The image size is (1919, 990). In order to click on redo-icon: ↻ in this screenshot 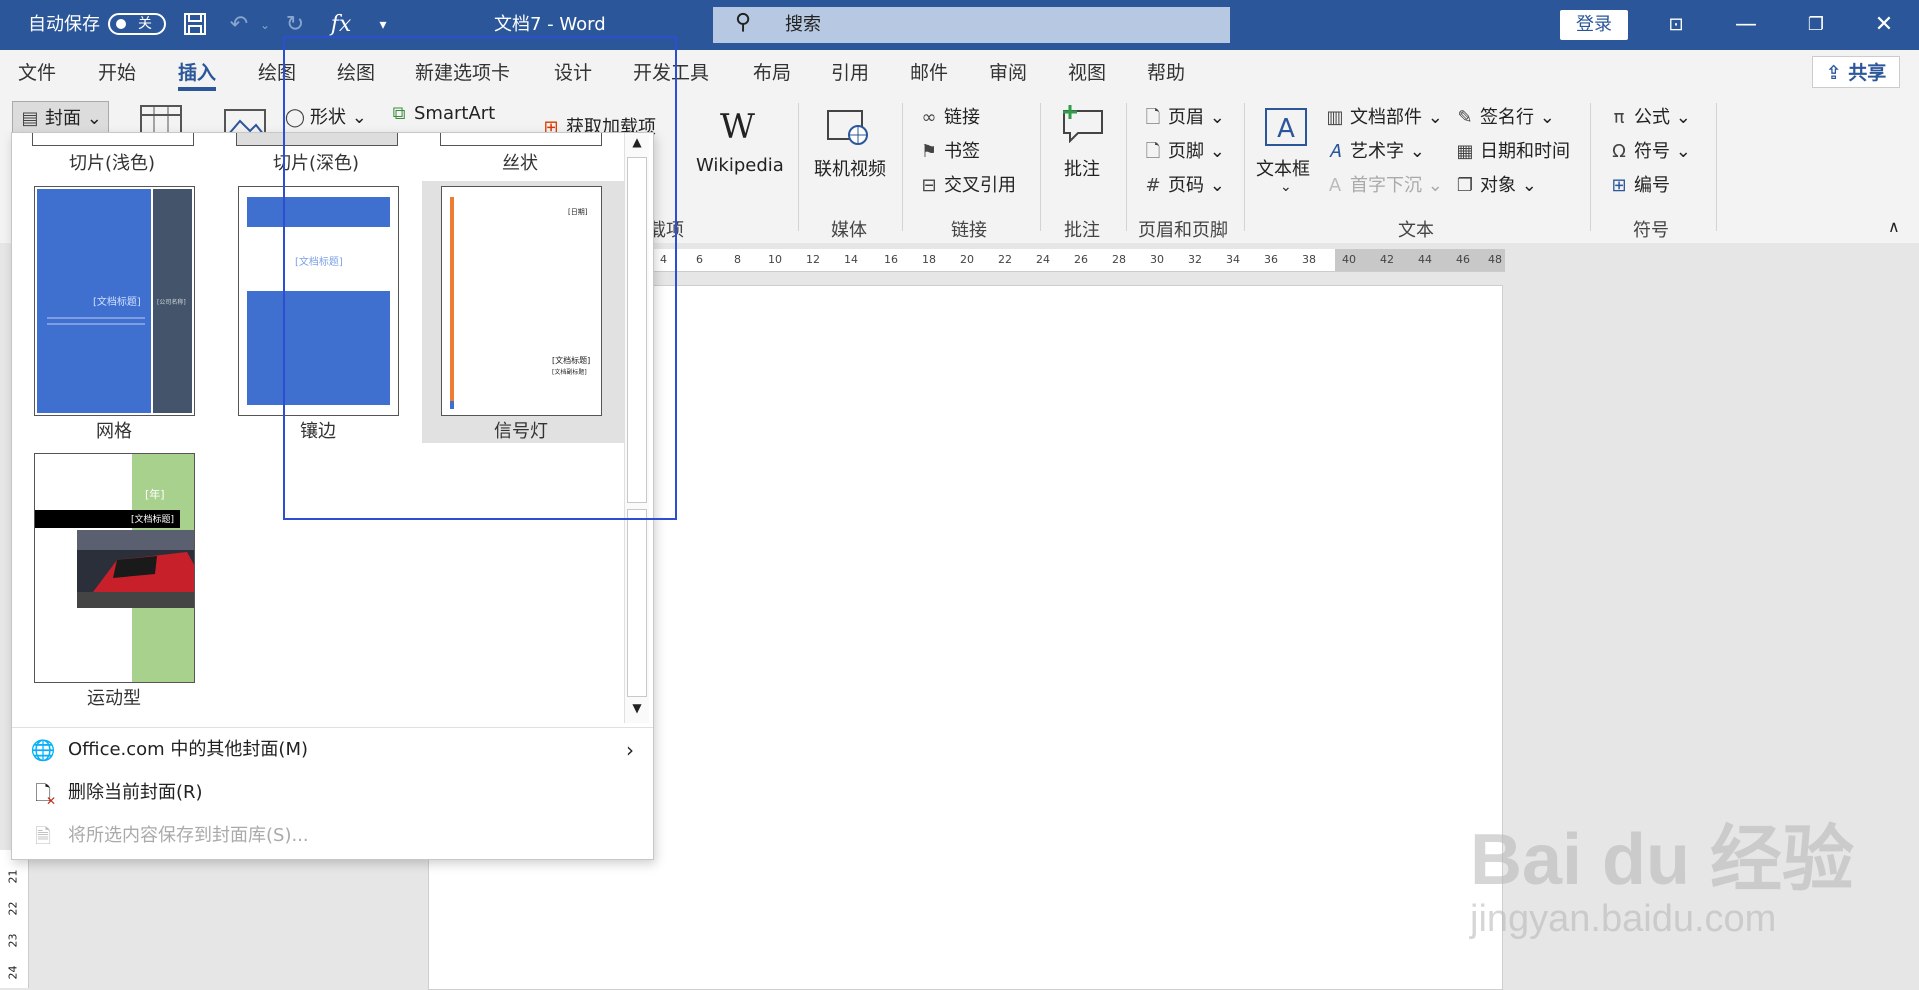, I will do `click(295, 25)`.